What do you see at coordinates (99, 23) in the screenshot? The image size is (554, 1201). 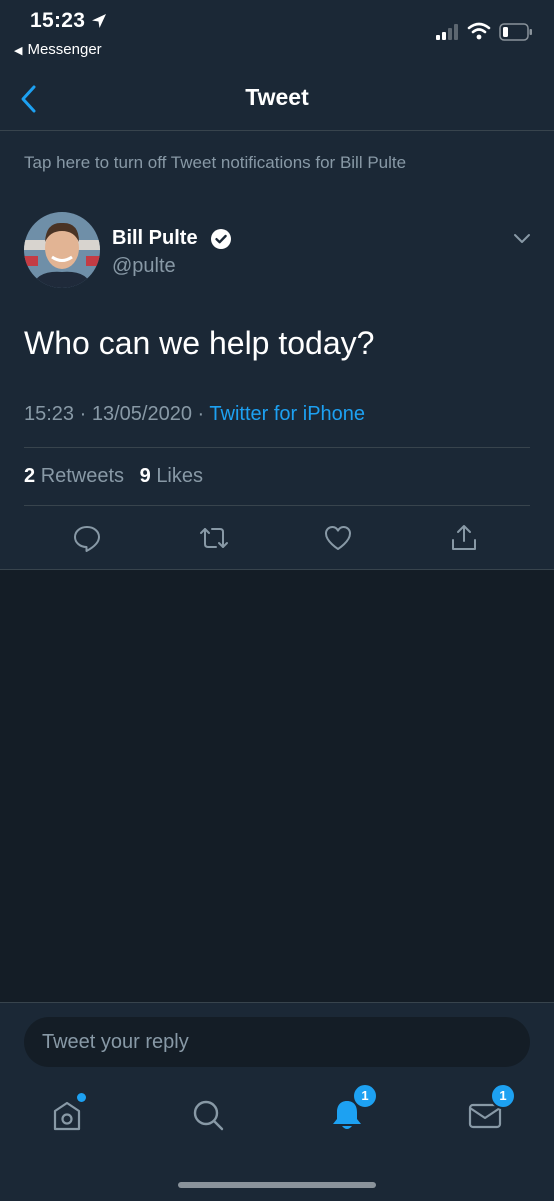 I see `location-arrow-icon` at bounding box center [99, 23].